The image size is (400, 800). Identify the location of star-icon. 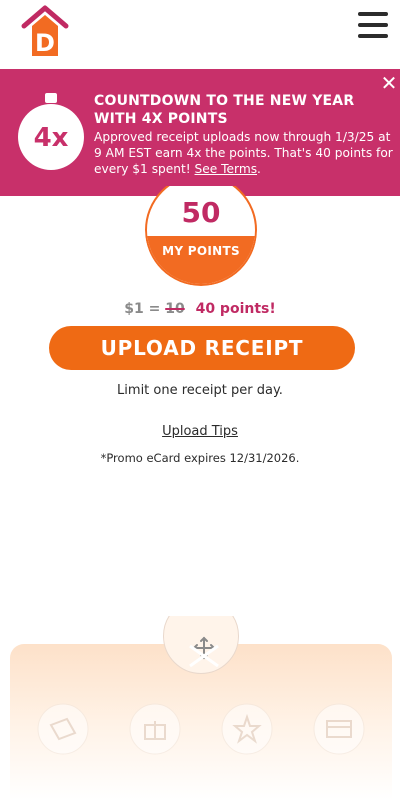
(247, 729).